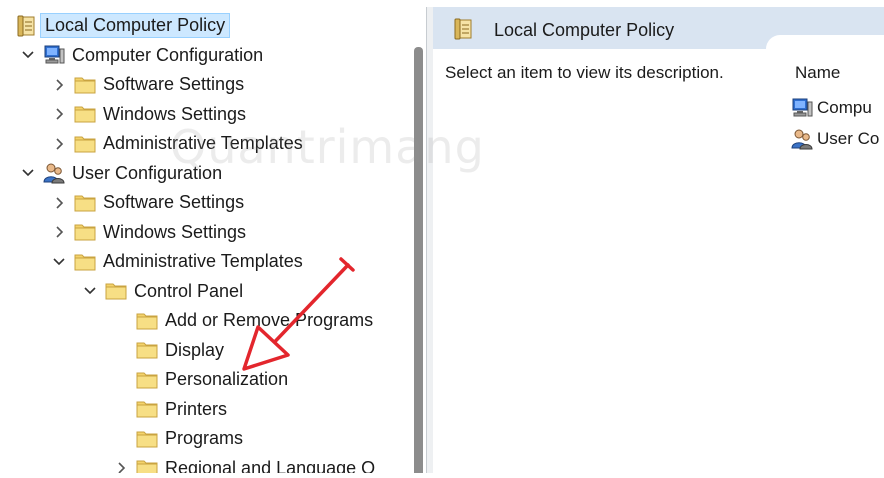 The image size is (884, 478). I want to click on tree-item-display: Display, so click(168, 350).